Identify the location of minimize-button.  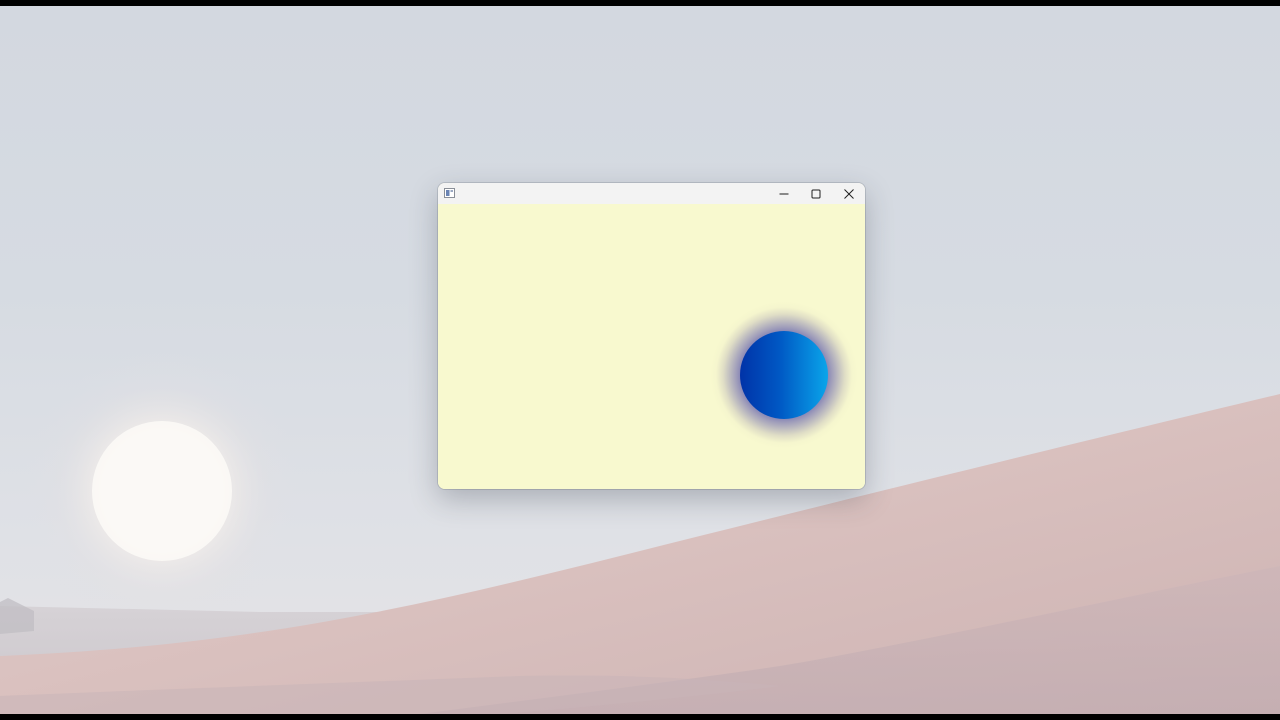
(784, 193).